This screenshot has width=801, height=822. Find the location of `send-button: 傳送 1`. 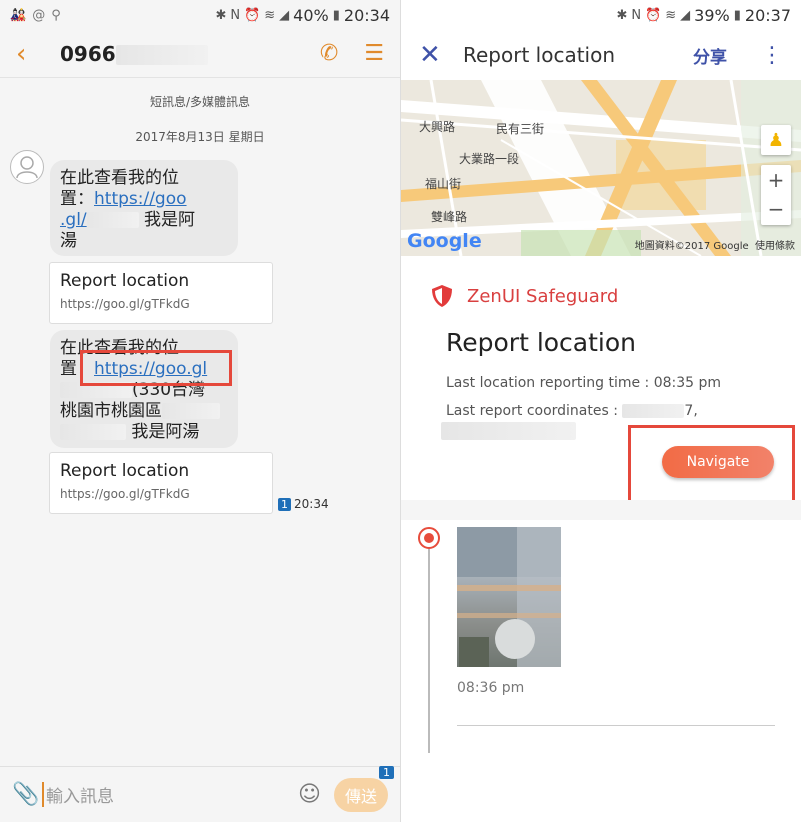

send-button: 傳送 1 is located at coordinates (364, 788).